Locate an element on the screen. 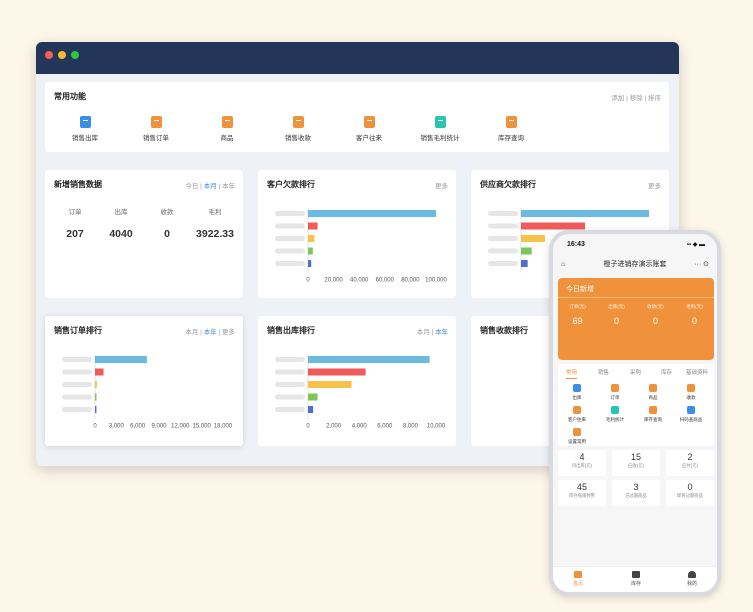 This screenshot has height=612, width=753. phone-grid-item: 出库 is located at coordinates (577, 392).